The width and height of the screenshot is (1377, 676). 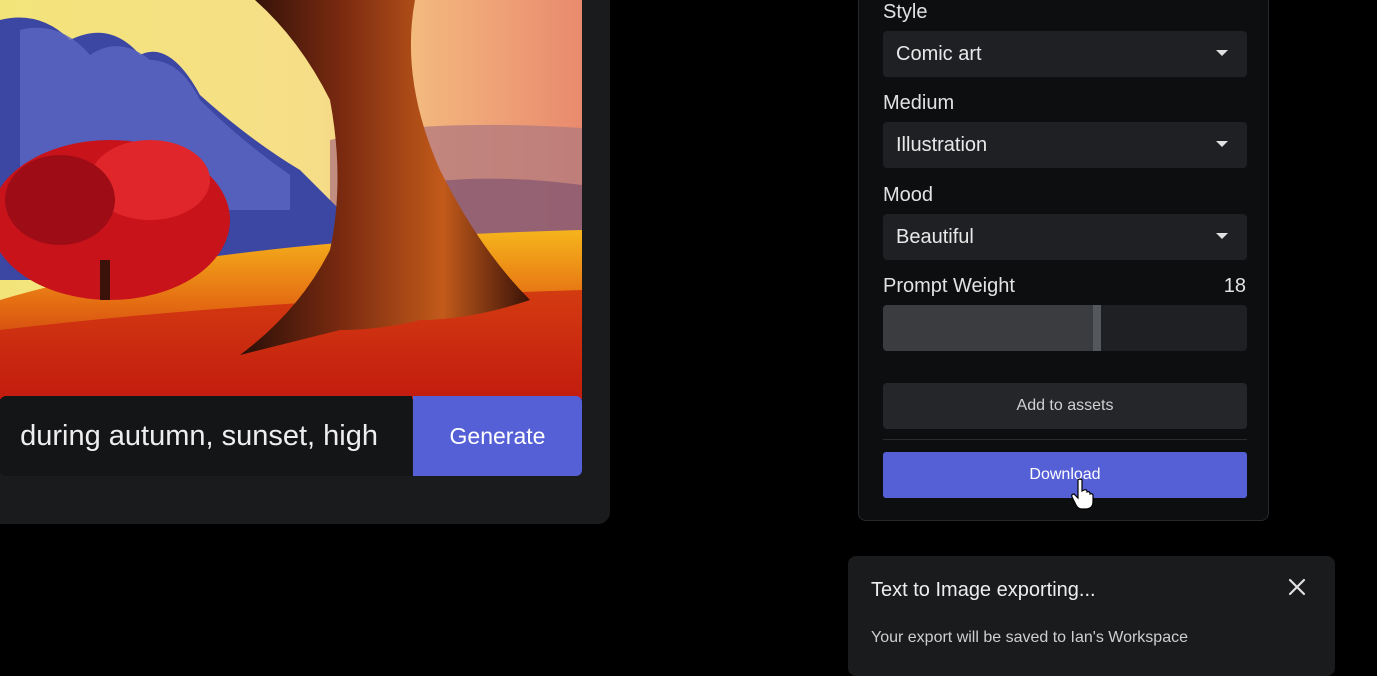 What do you see at coordinates (1234, 286) in the screenshot?
I see `prompt-weight-value: 18` at bounding box center [1234, 286].